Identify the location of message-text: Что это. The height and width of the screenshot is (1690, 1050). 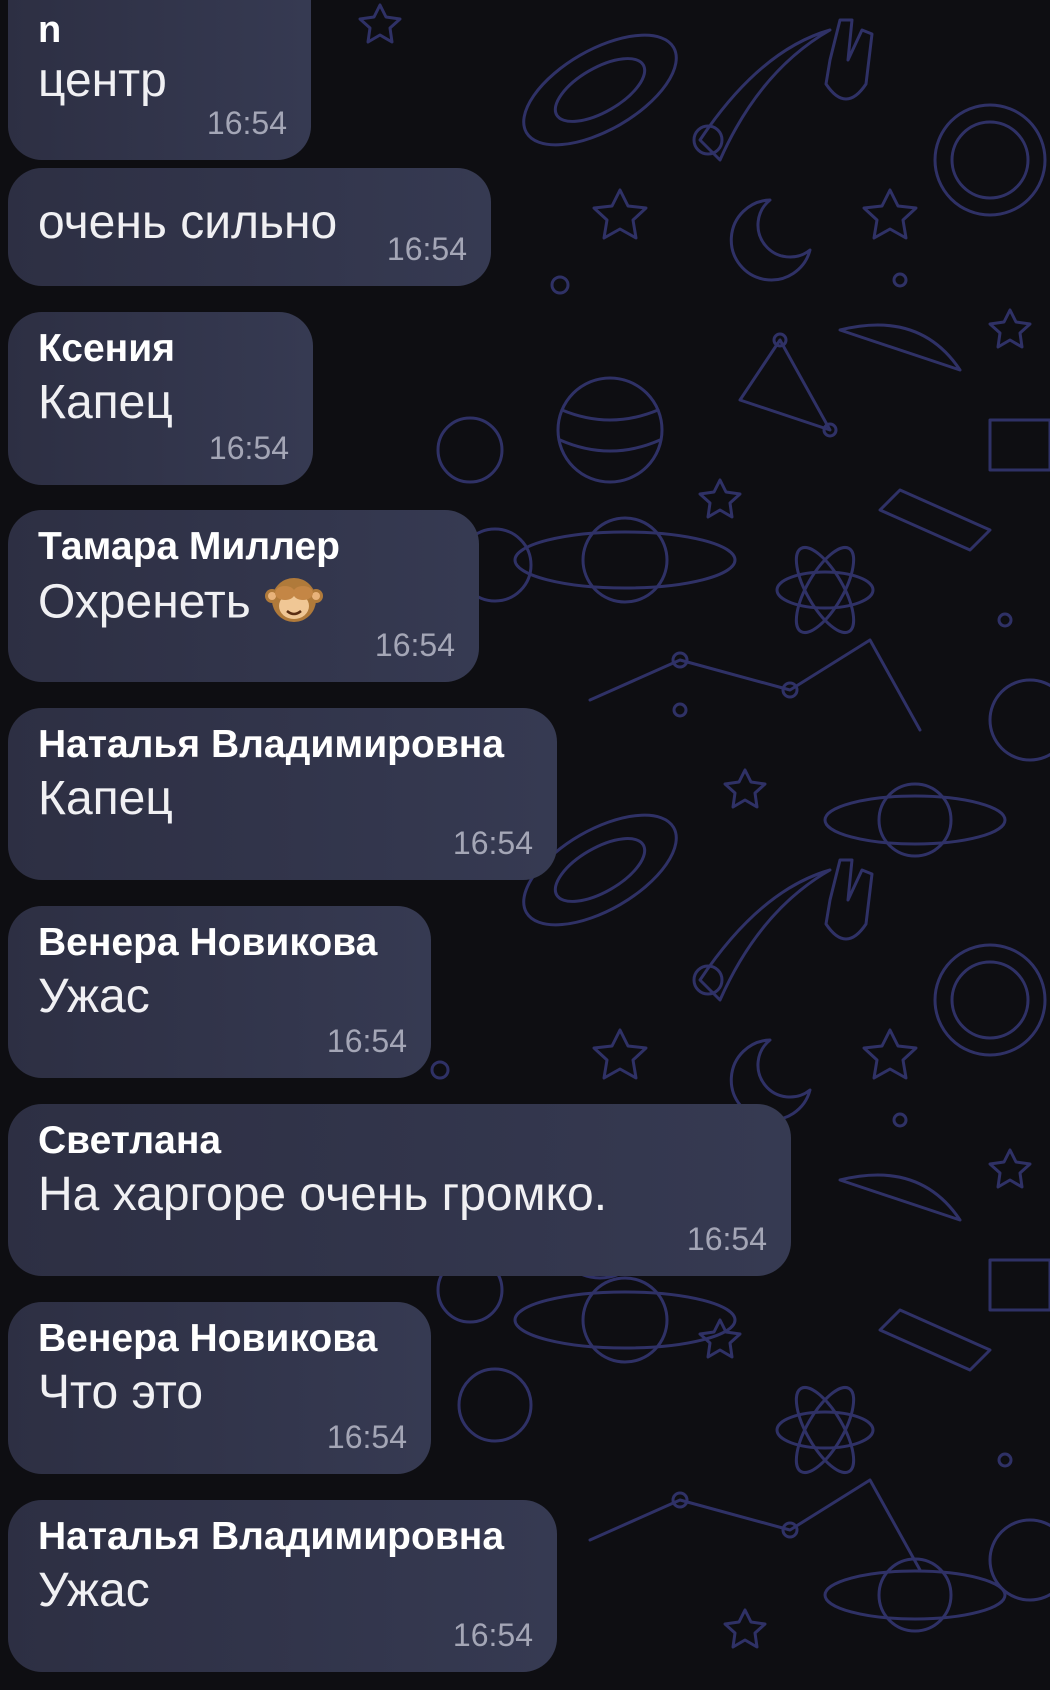
(121, 1392).